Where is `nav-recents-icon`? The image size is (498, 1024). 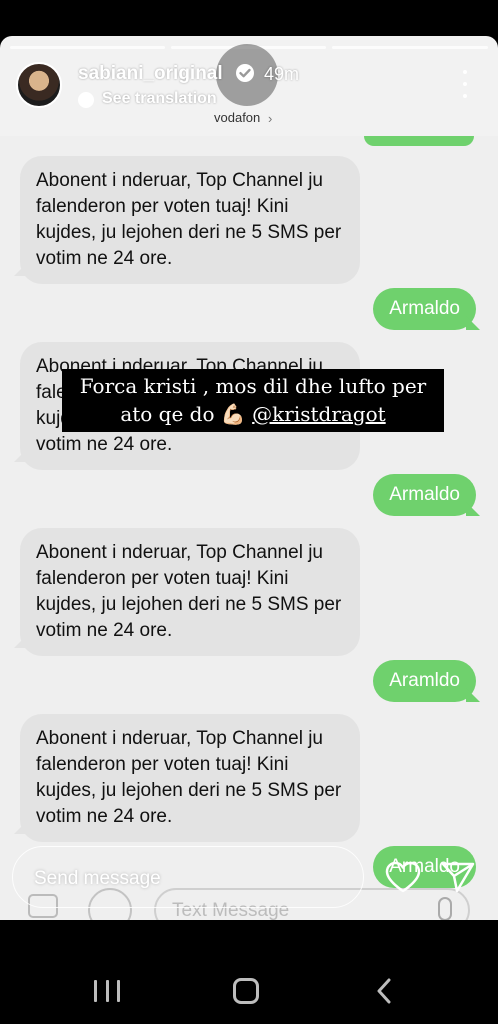 nav-recents-icon is located at coordinates (107, 991).